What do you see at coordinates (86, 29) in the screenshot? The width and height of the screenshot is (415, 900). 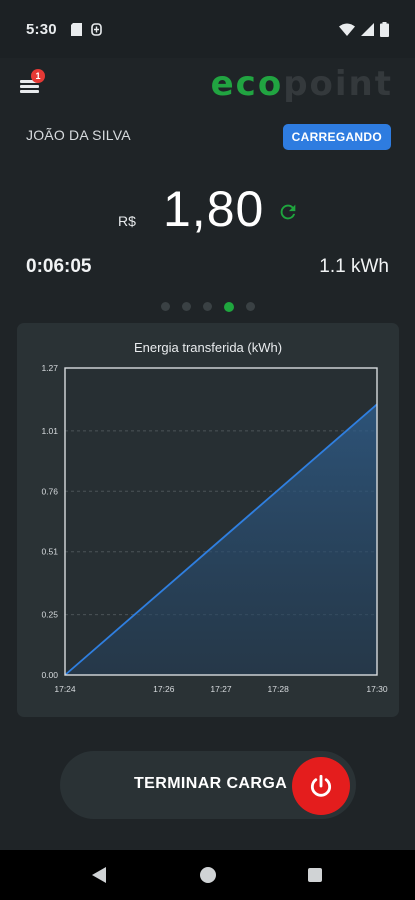 I see `status-icons-left` at bounding box center [86, 29].